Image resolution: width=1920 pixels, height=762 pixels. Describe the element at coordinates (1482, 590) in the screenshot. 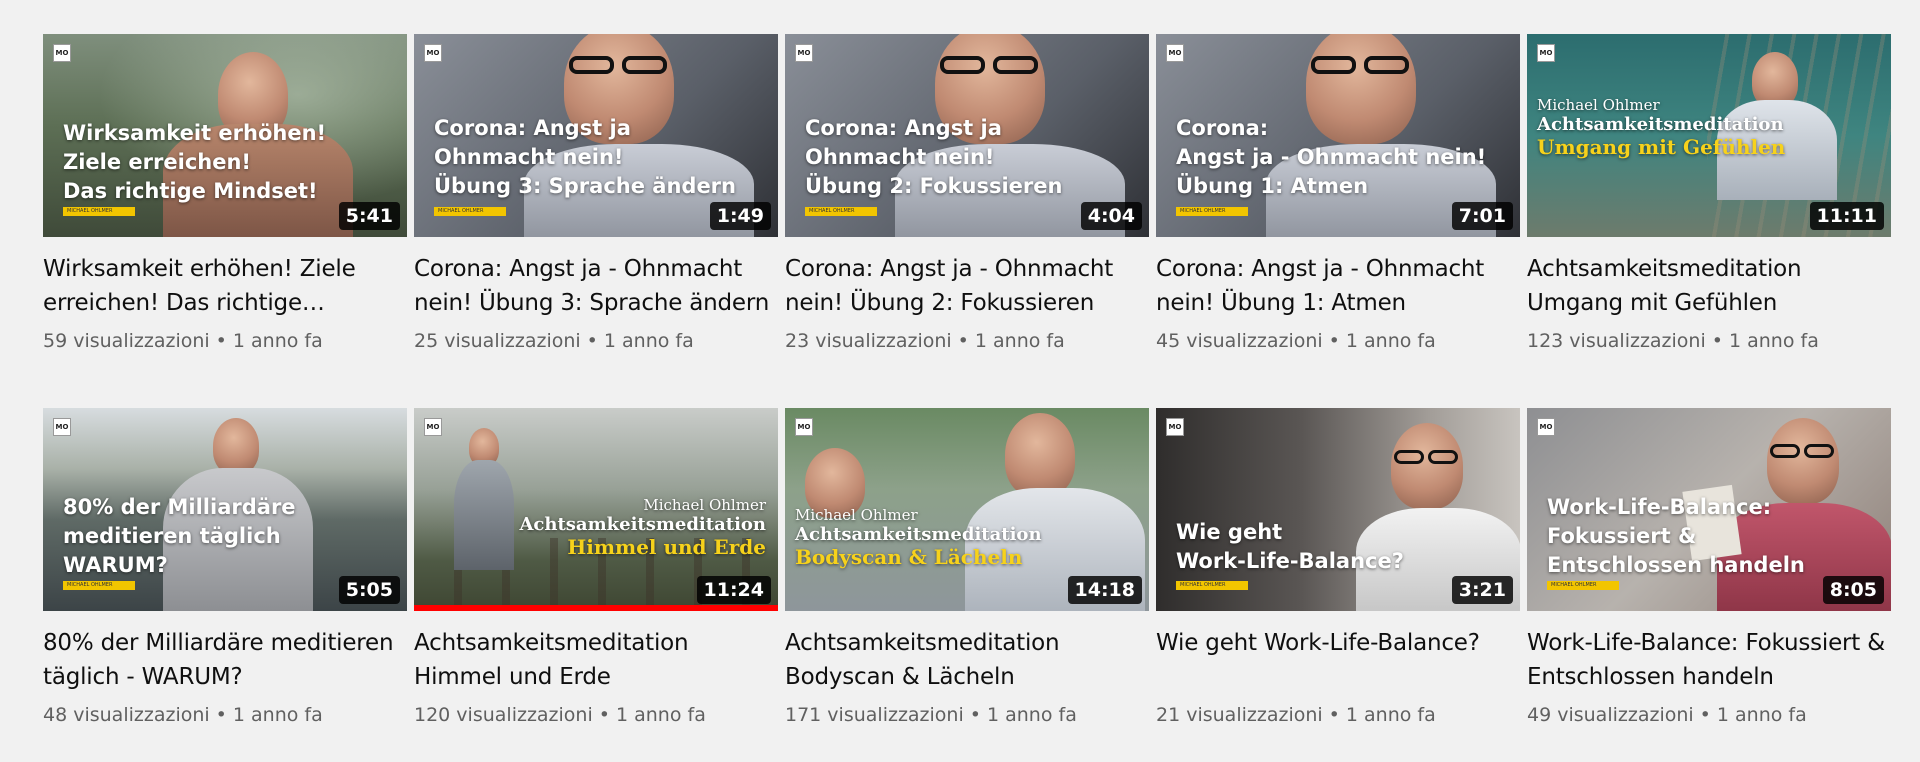

I see `duration-badge: 3:21` at that location.